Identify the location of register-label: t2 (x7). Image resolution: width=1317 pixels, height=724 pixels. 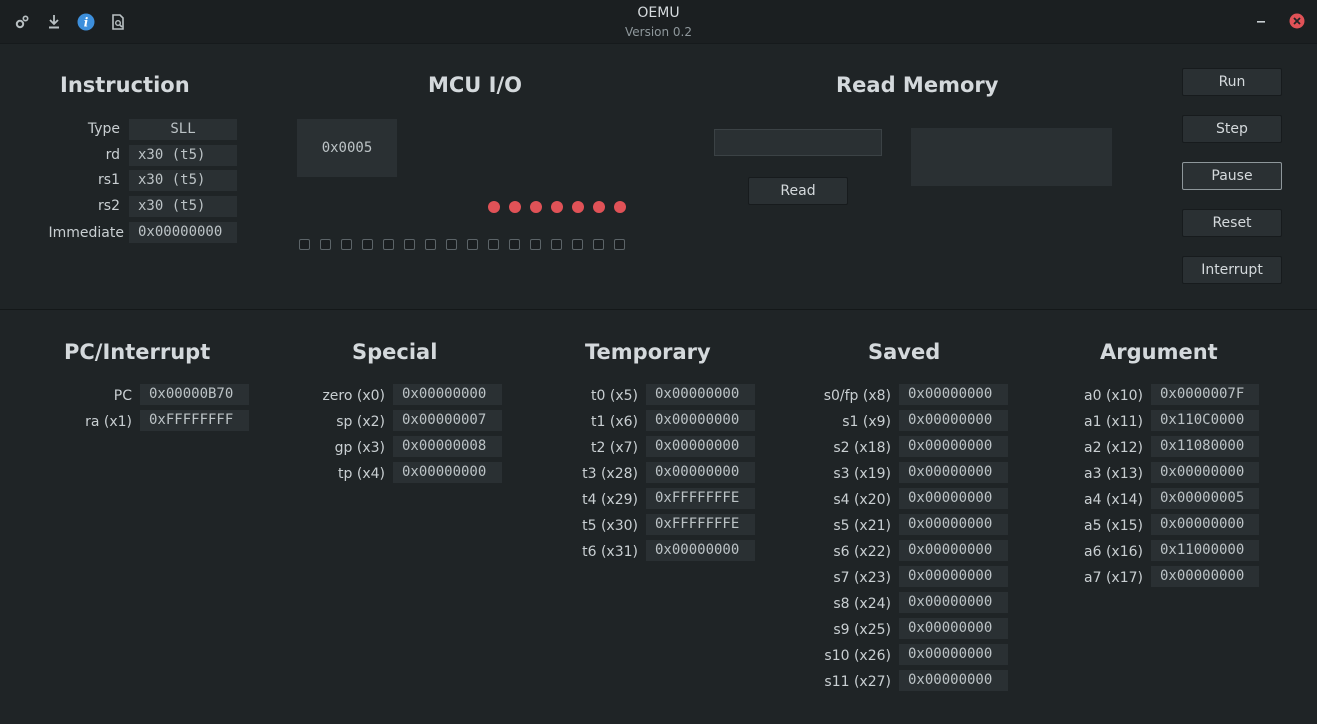
(614, 448).